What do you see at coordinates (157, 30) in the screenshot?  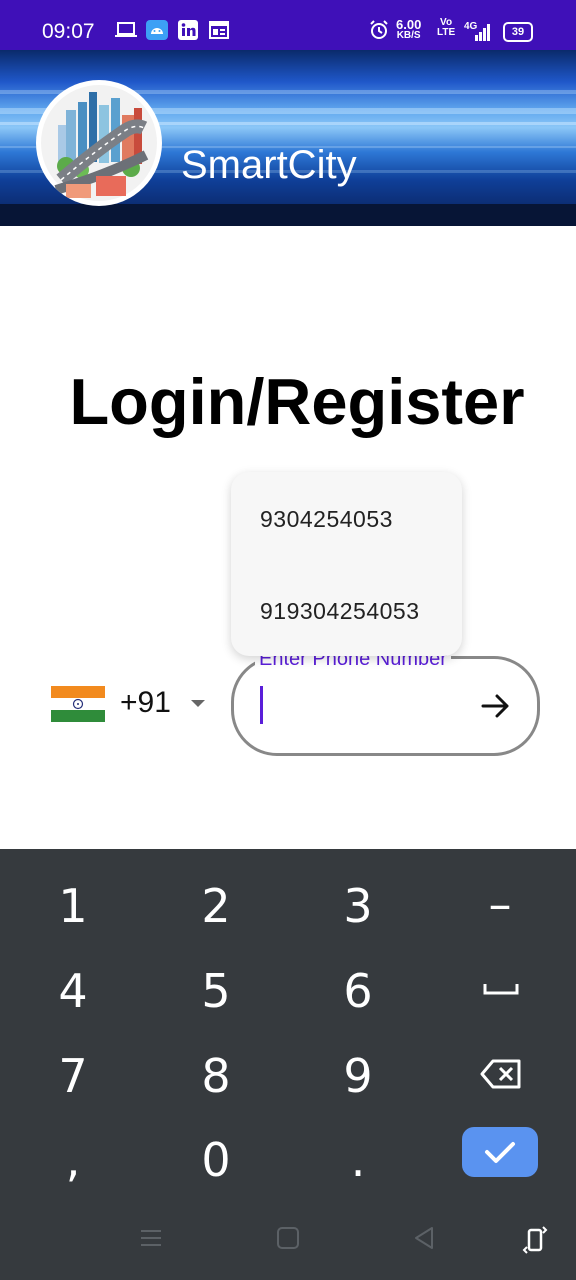 I see `android-icon` at bounding box center [157, 30].